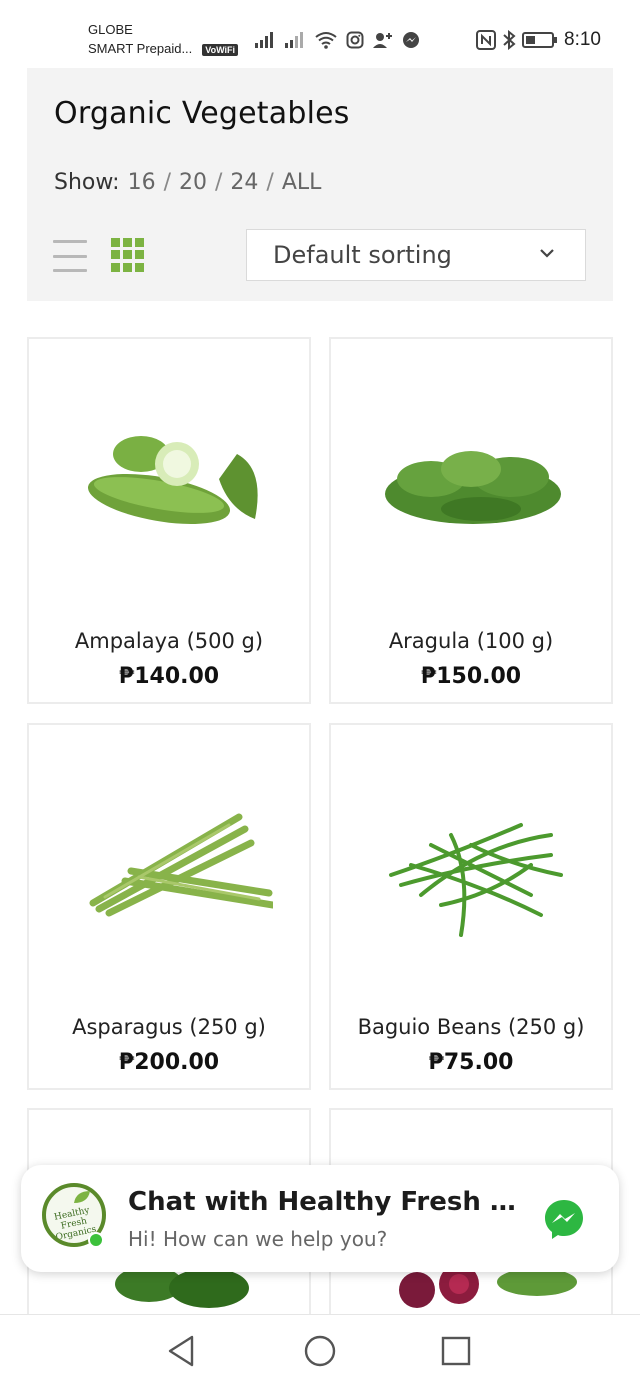  I want to click on spinach-image, so click(182, 1289).